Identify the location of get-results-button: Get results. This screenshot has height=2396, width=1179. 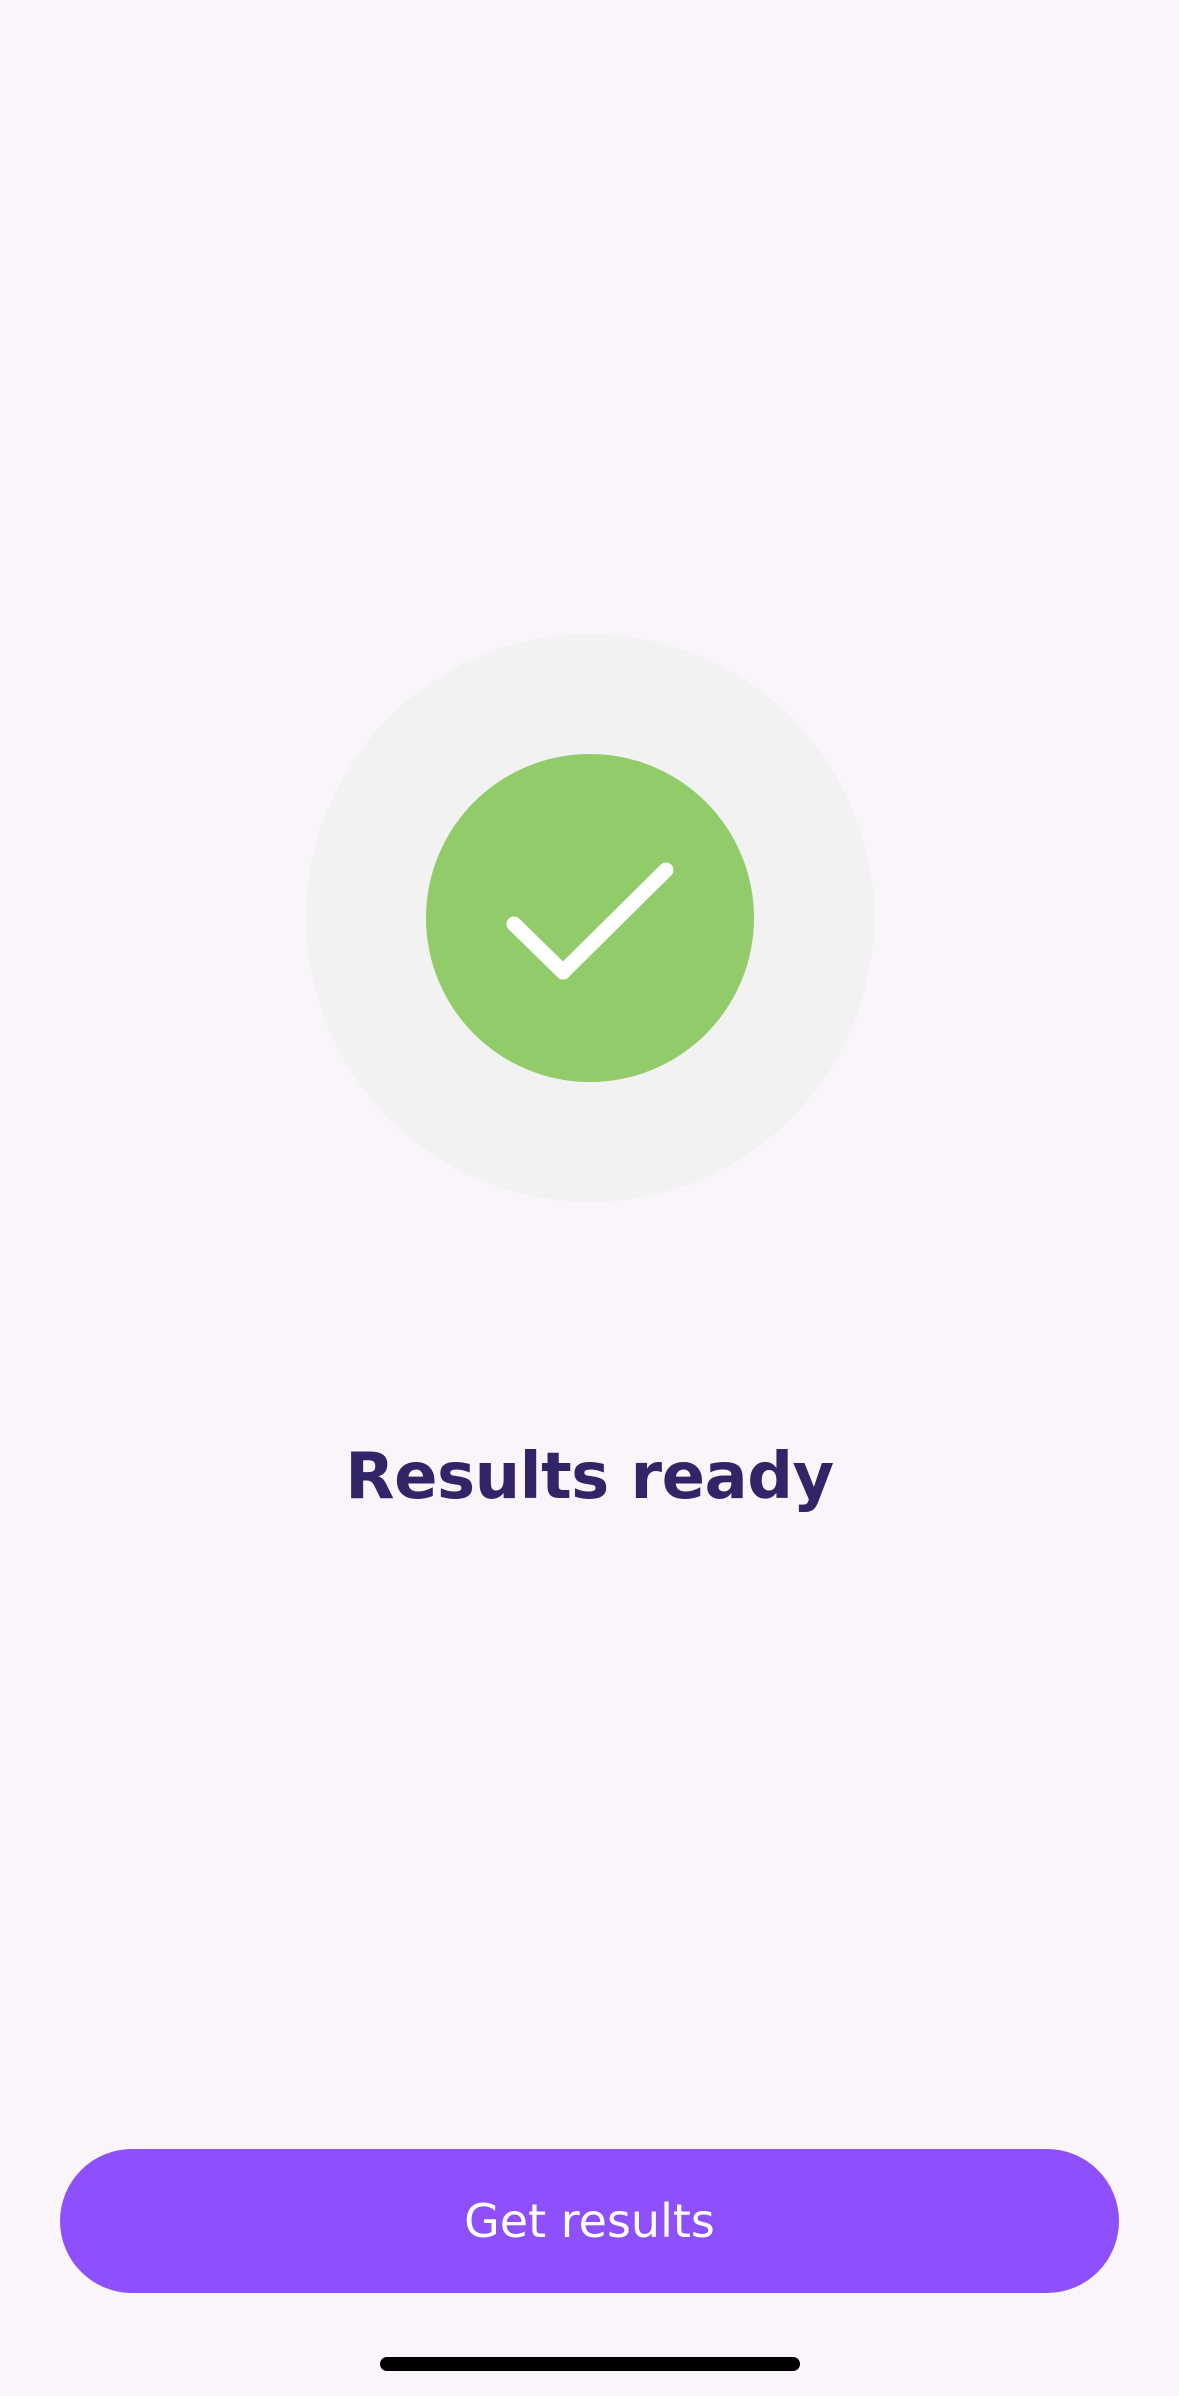
(589, 2221).